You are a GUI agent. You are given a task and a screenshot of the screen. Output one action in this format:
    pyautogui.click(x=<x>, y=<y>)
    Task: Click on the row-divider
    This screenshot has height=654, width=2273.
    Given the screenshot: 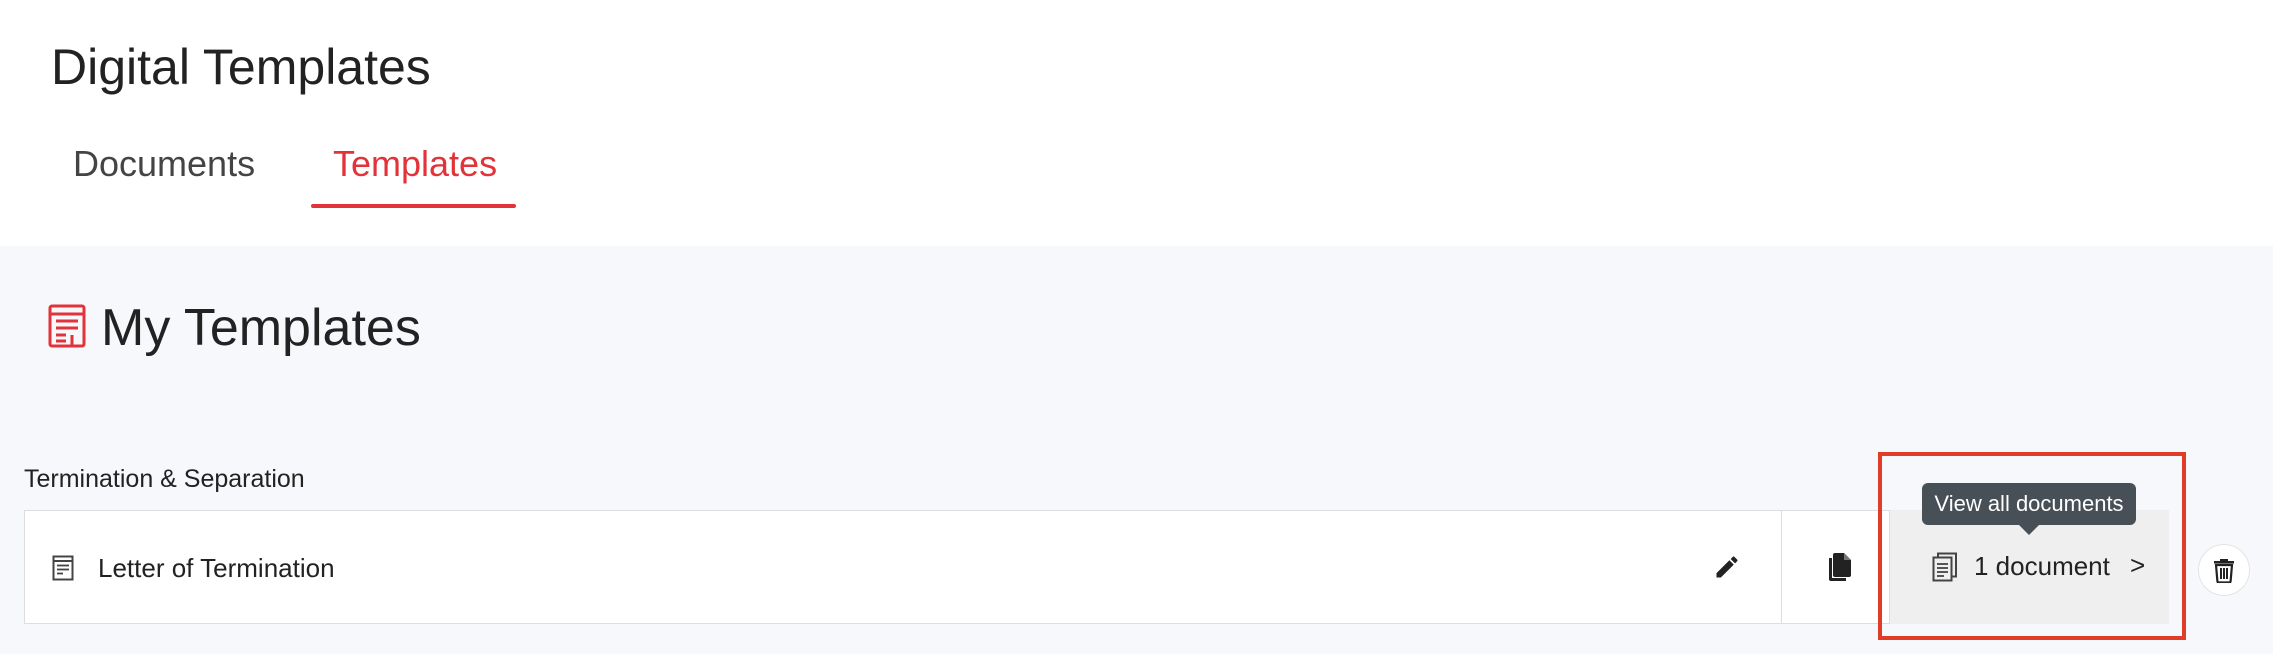 What is the action you would take?
    pyautogui.click(x=1781, y=567)
    